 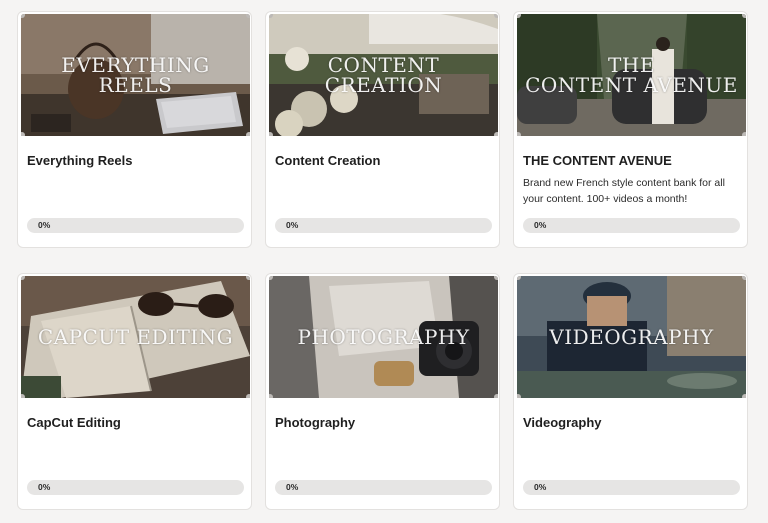 I want to click on course-title: CapCut Editing, so click(x=74, y=422).